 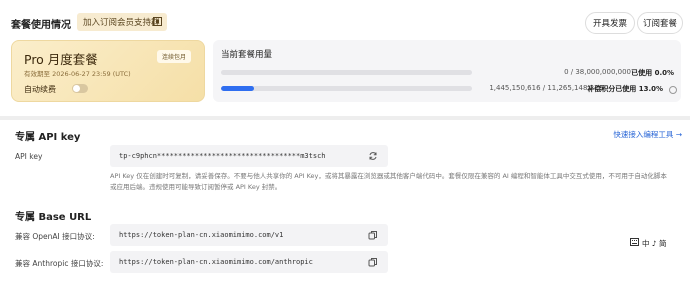 What do you see at coordinates (642, 73) in the screenshot?
I see `usage-used-text: 已使用` at bounding box center [642, 73].